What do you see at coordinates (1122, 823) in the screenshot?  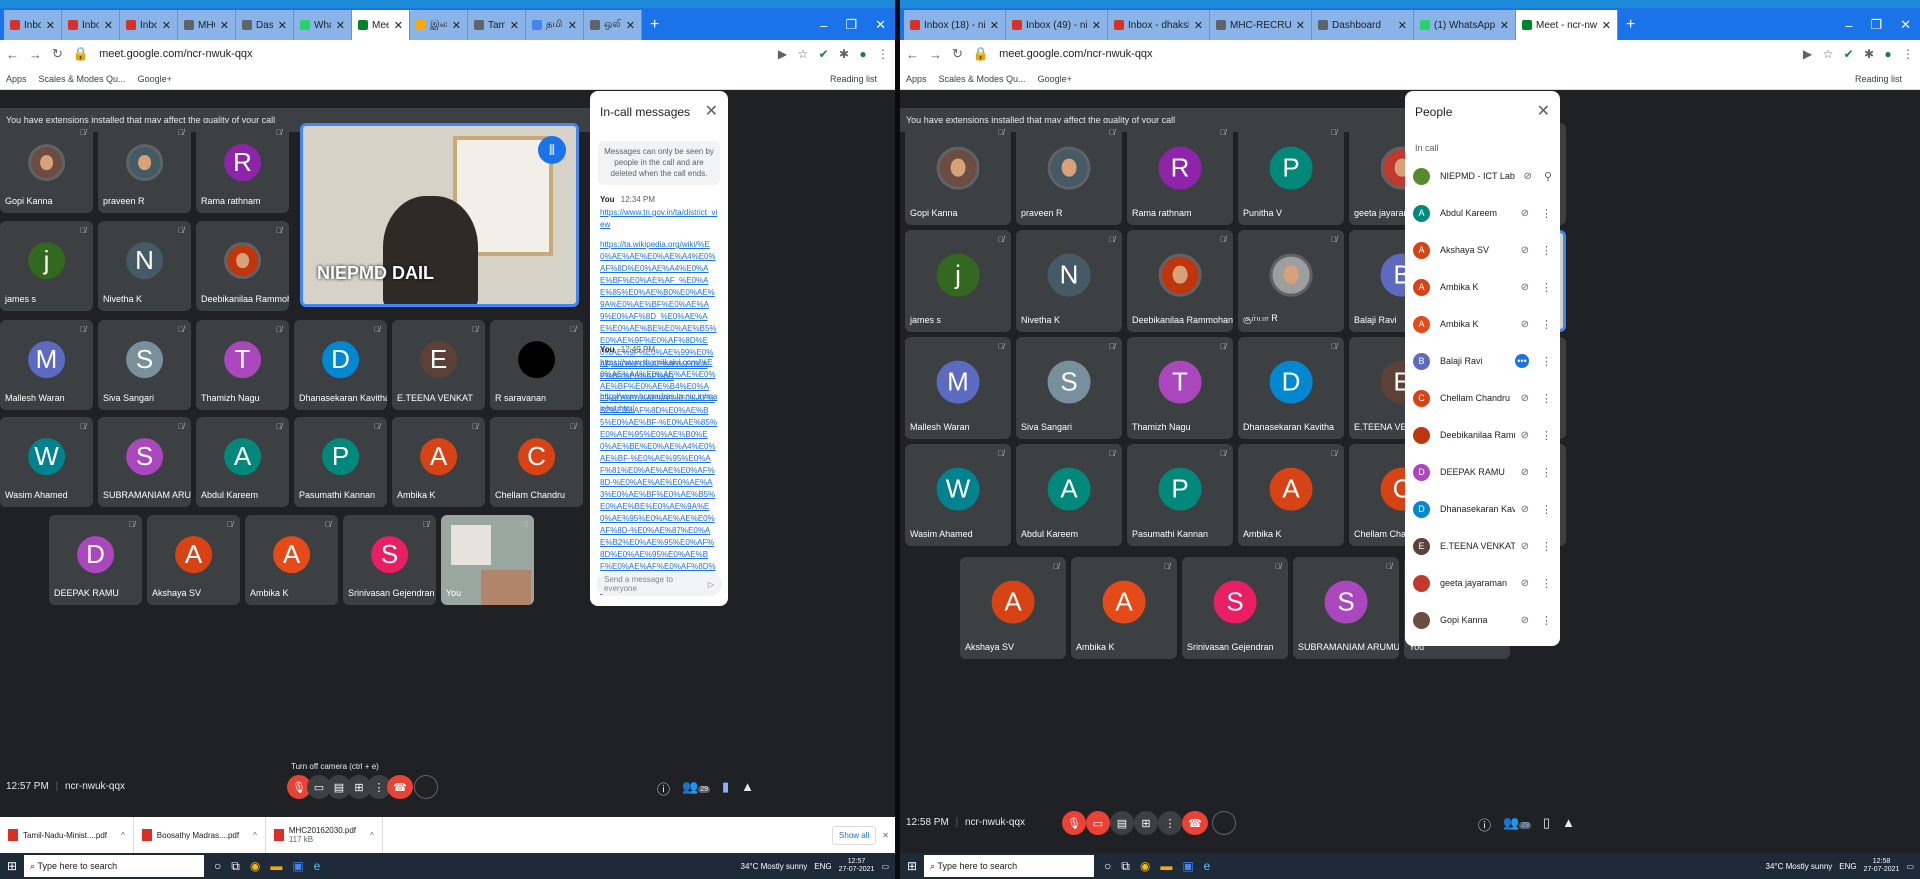 I see `captions-icon: ▤` at bounding box center [1122, 823].